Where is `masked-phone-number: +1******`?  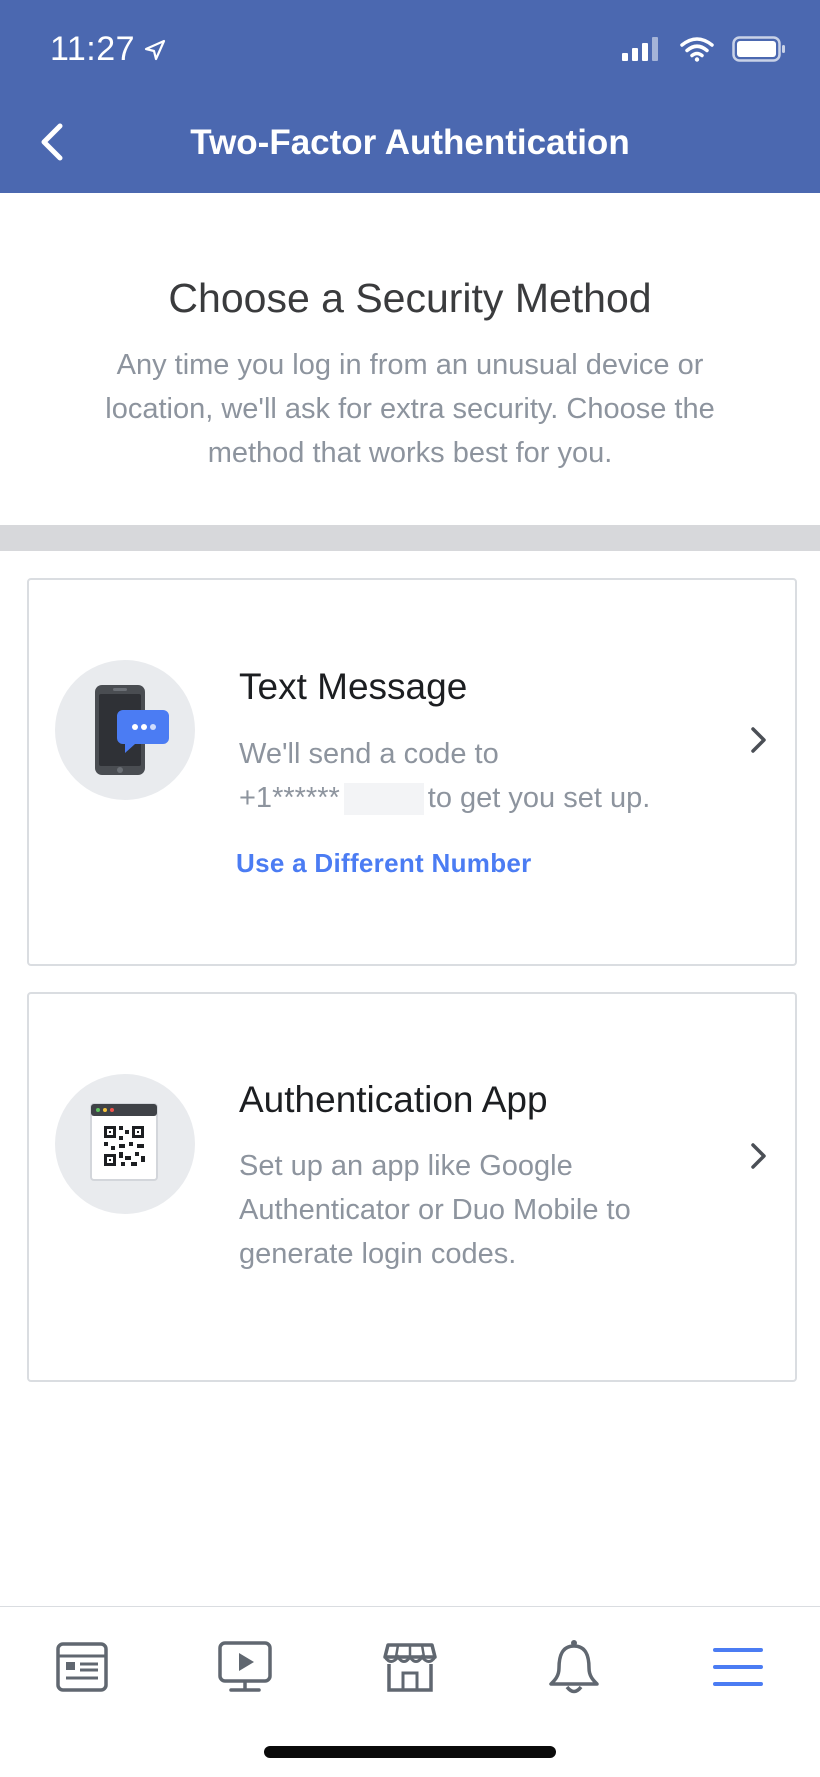 masked-phone-number: +1****** is located at coordinates (289, 798).